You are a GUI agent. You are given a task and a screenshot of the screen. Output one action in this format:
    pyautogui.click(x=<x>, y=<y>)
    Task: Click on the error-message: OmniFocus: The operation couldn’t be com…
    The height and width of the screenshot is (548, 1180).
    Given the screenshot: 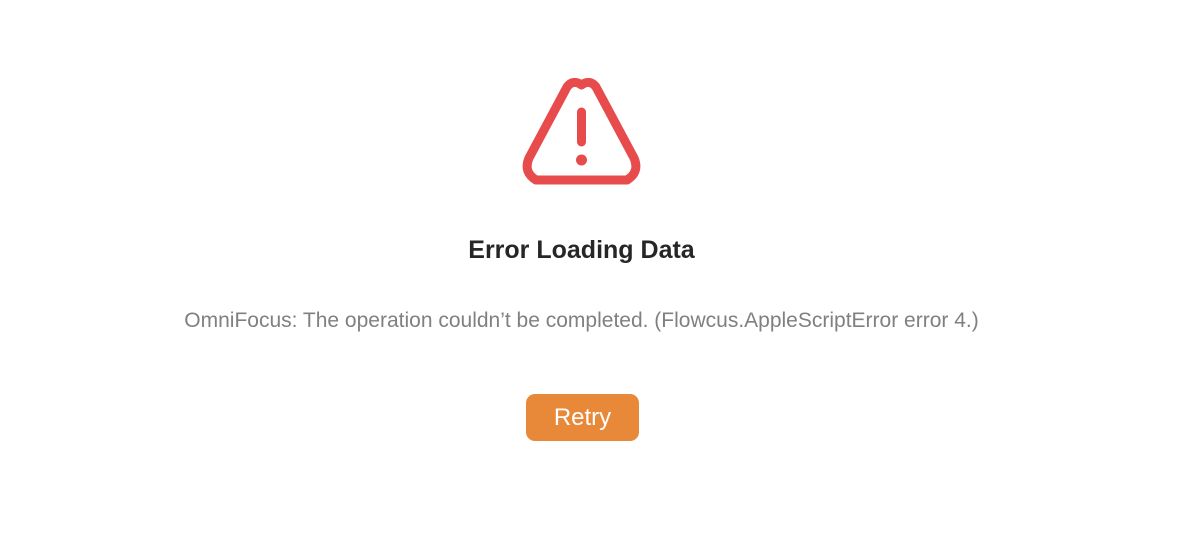 What is the action you would take?
    pyautogui.click(x=581, y=320)
    